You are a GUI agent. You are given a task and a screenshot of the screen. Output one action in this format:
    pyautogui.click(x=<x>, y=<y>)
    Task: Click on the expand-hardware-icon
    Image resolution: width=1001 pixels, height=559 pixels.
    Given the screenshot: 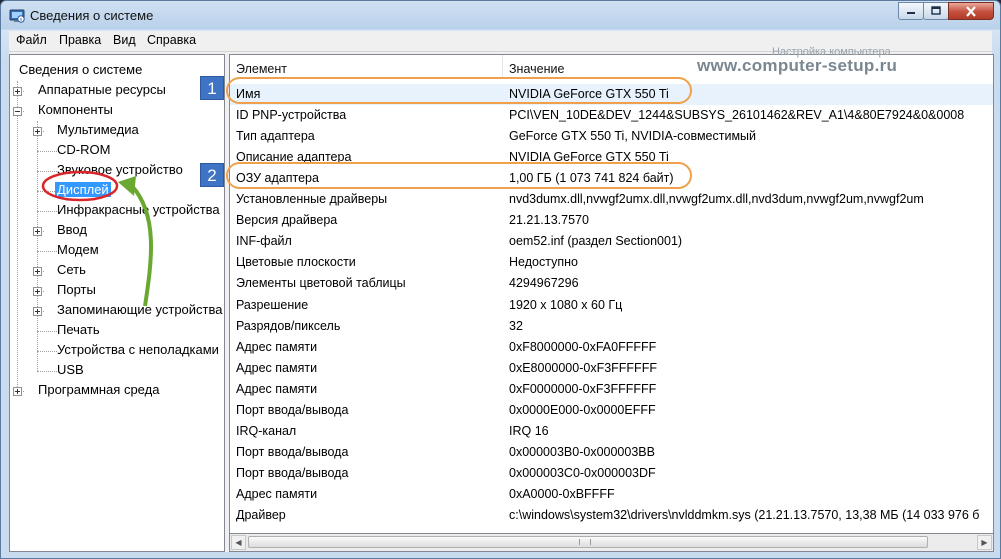 What is the action you would take?
    pyautogui.click(x=17, y=91)
    